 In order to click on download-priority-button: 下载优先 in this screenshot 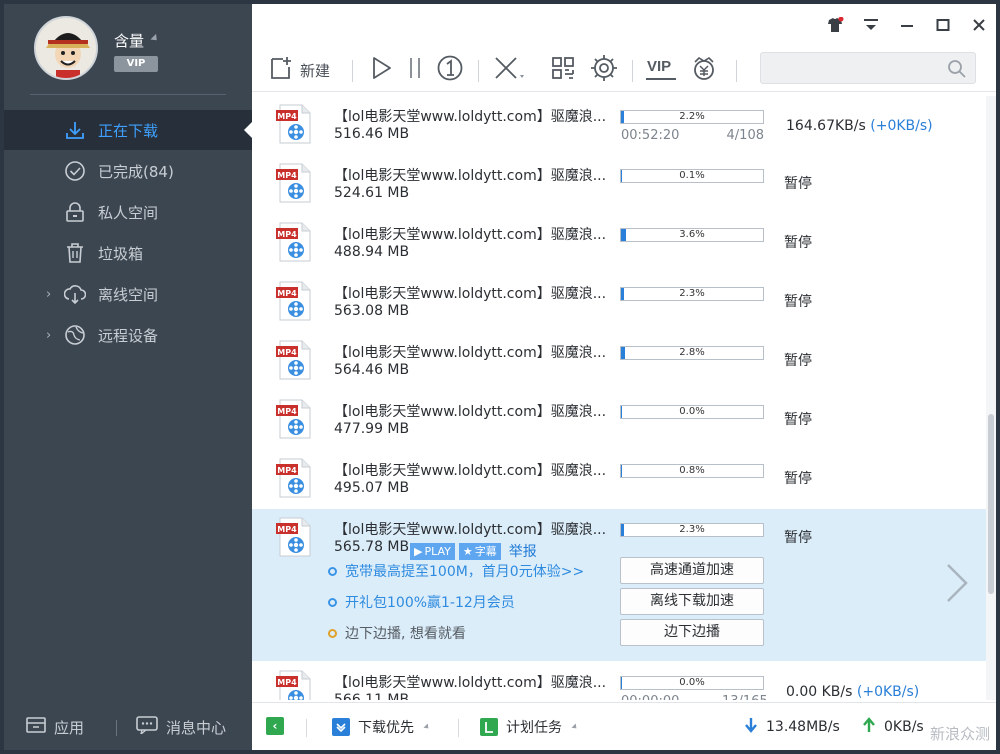, I will do `click(381, 727)`.